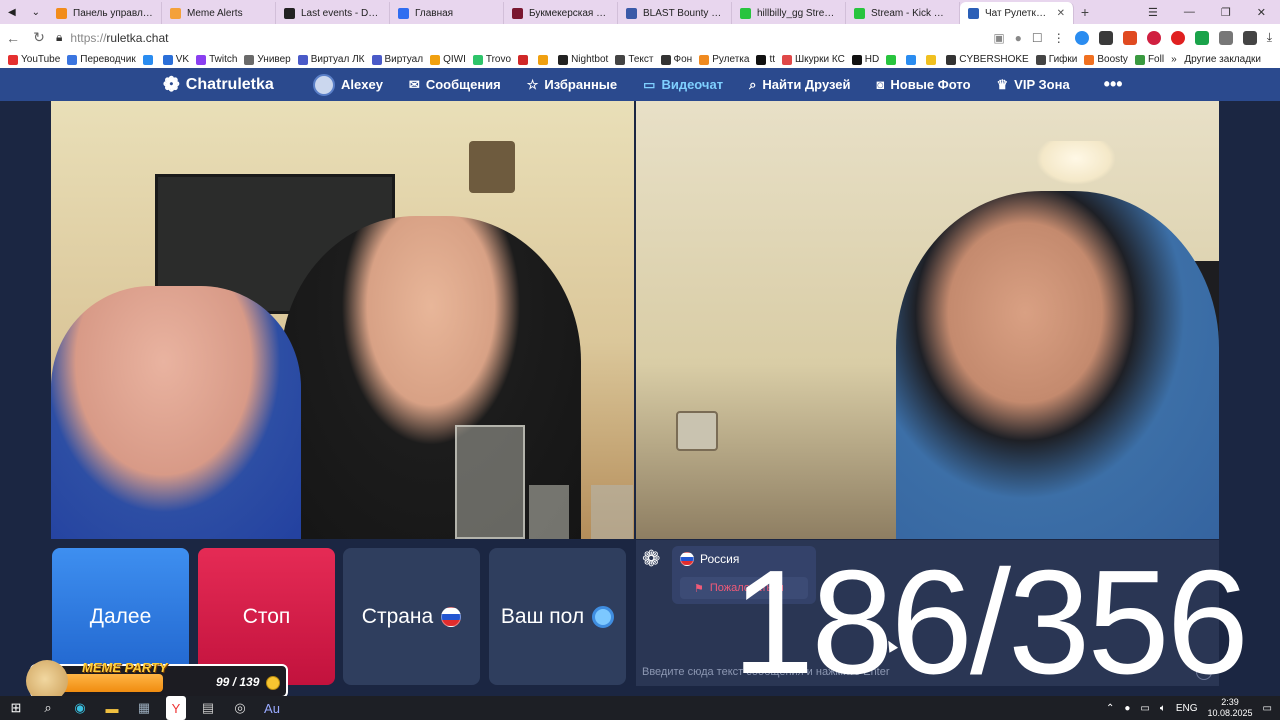 The width and height of the screenshot is (1280, 720). What do you see at coordinates (456, 37) in the screenshot?
I see `url-field: 🔒︎ https://ruletka.chat` at bounding box center [456, 37].